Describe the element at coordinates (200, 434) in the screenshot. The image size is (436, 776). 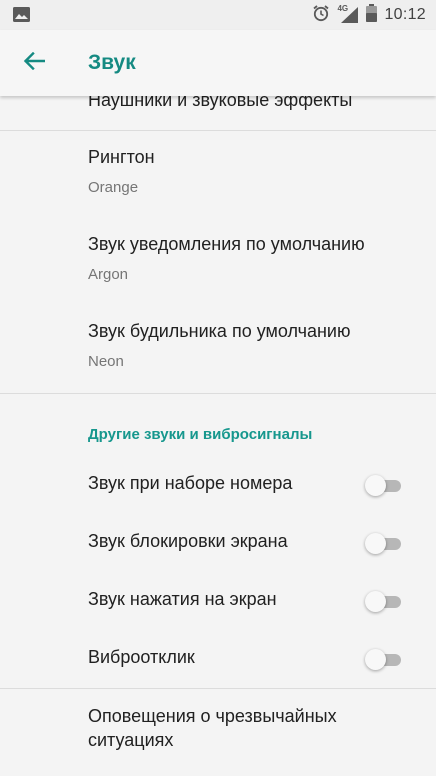
I see `section-header-other-sounds: Другие звуки и вибросигналы` at that location.